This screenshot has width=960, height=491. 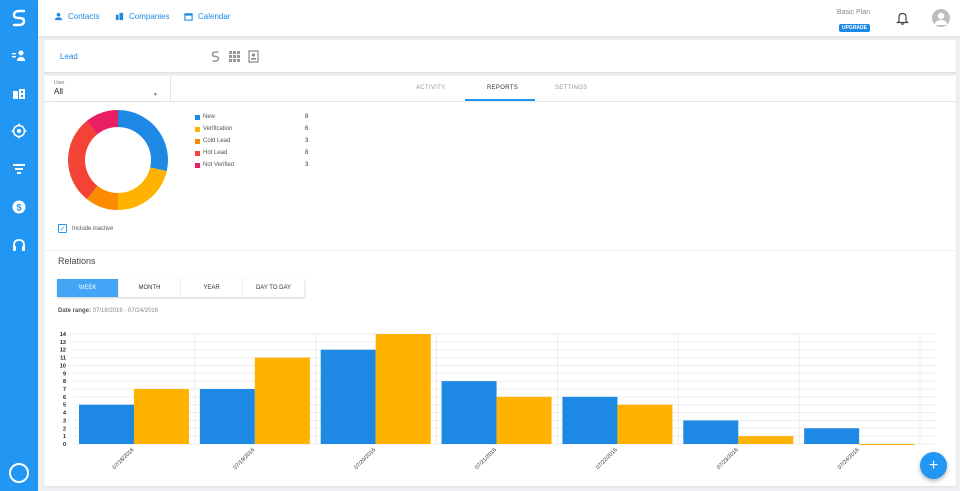 What do you see at coordinates (500, 56) in the screenshot?
I see `lead-header: Lead` at bounding box center [500, 56].